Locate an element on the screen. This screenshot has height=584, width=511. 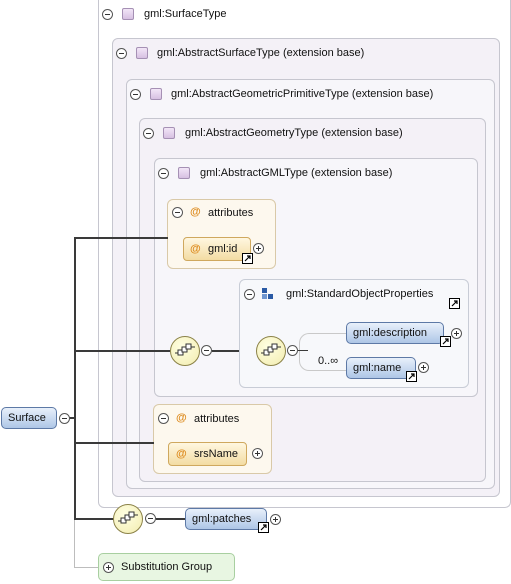
gml-attributes-title: attributes is located at coordinates (231, 213).